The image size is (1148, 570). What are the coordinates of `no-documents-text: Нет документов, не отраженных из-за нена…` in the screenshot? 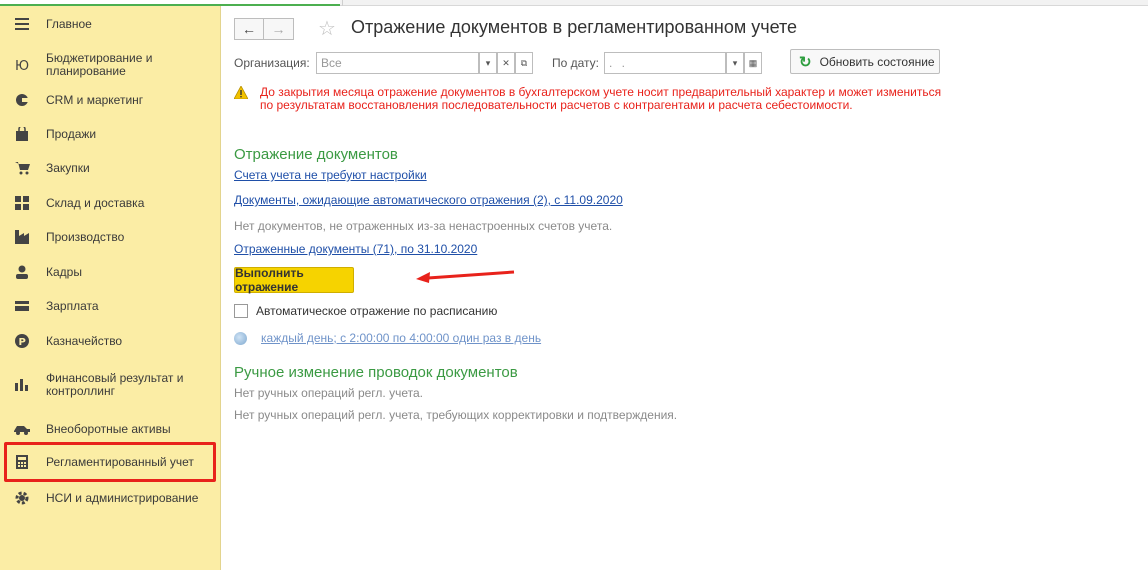 It's located at (423, 226).